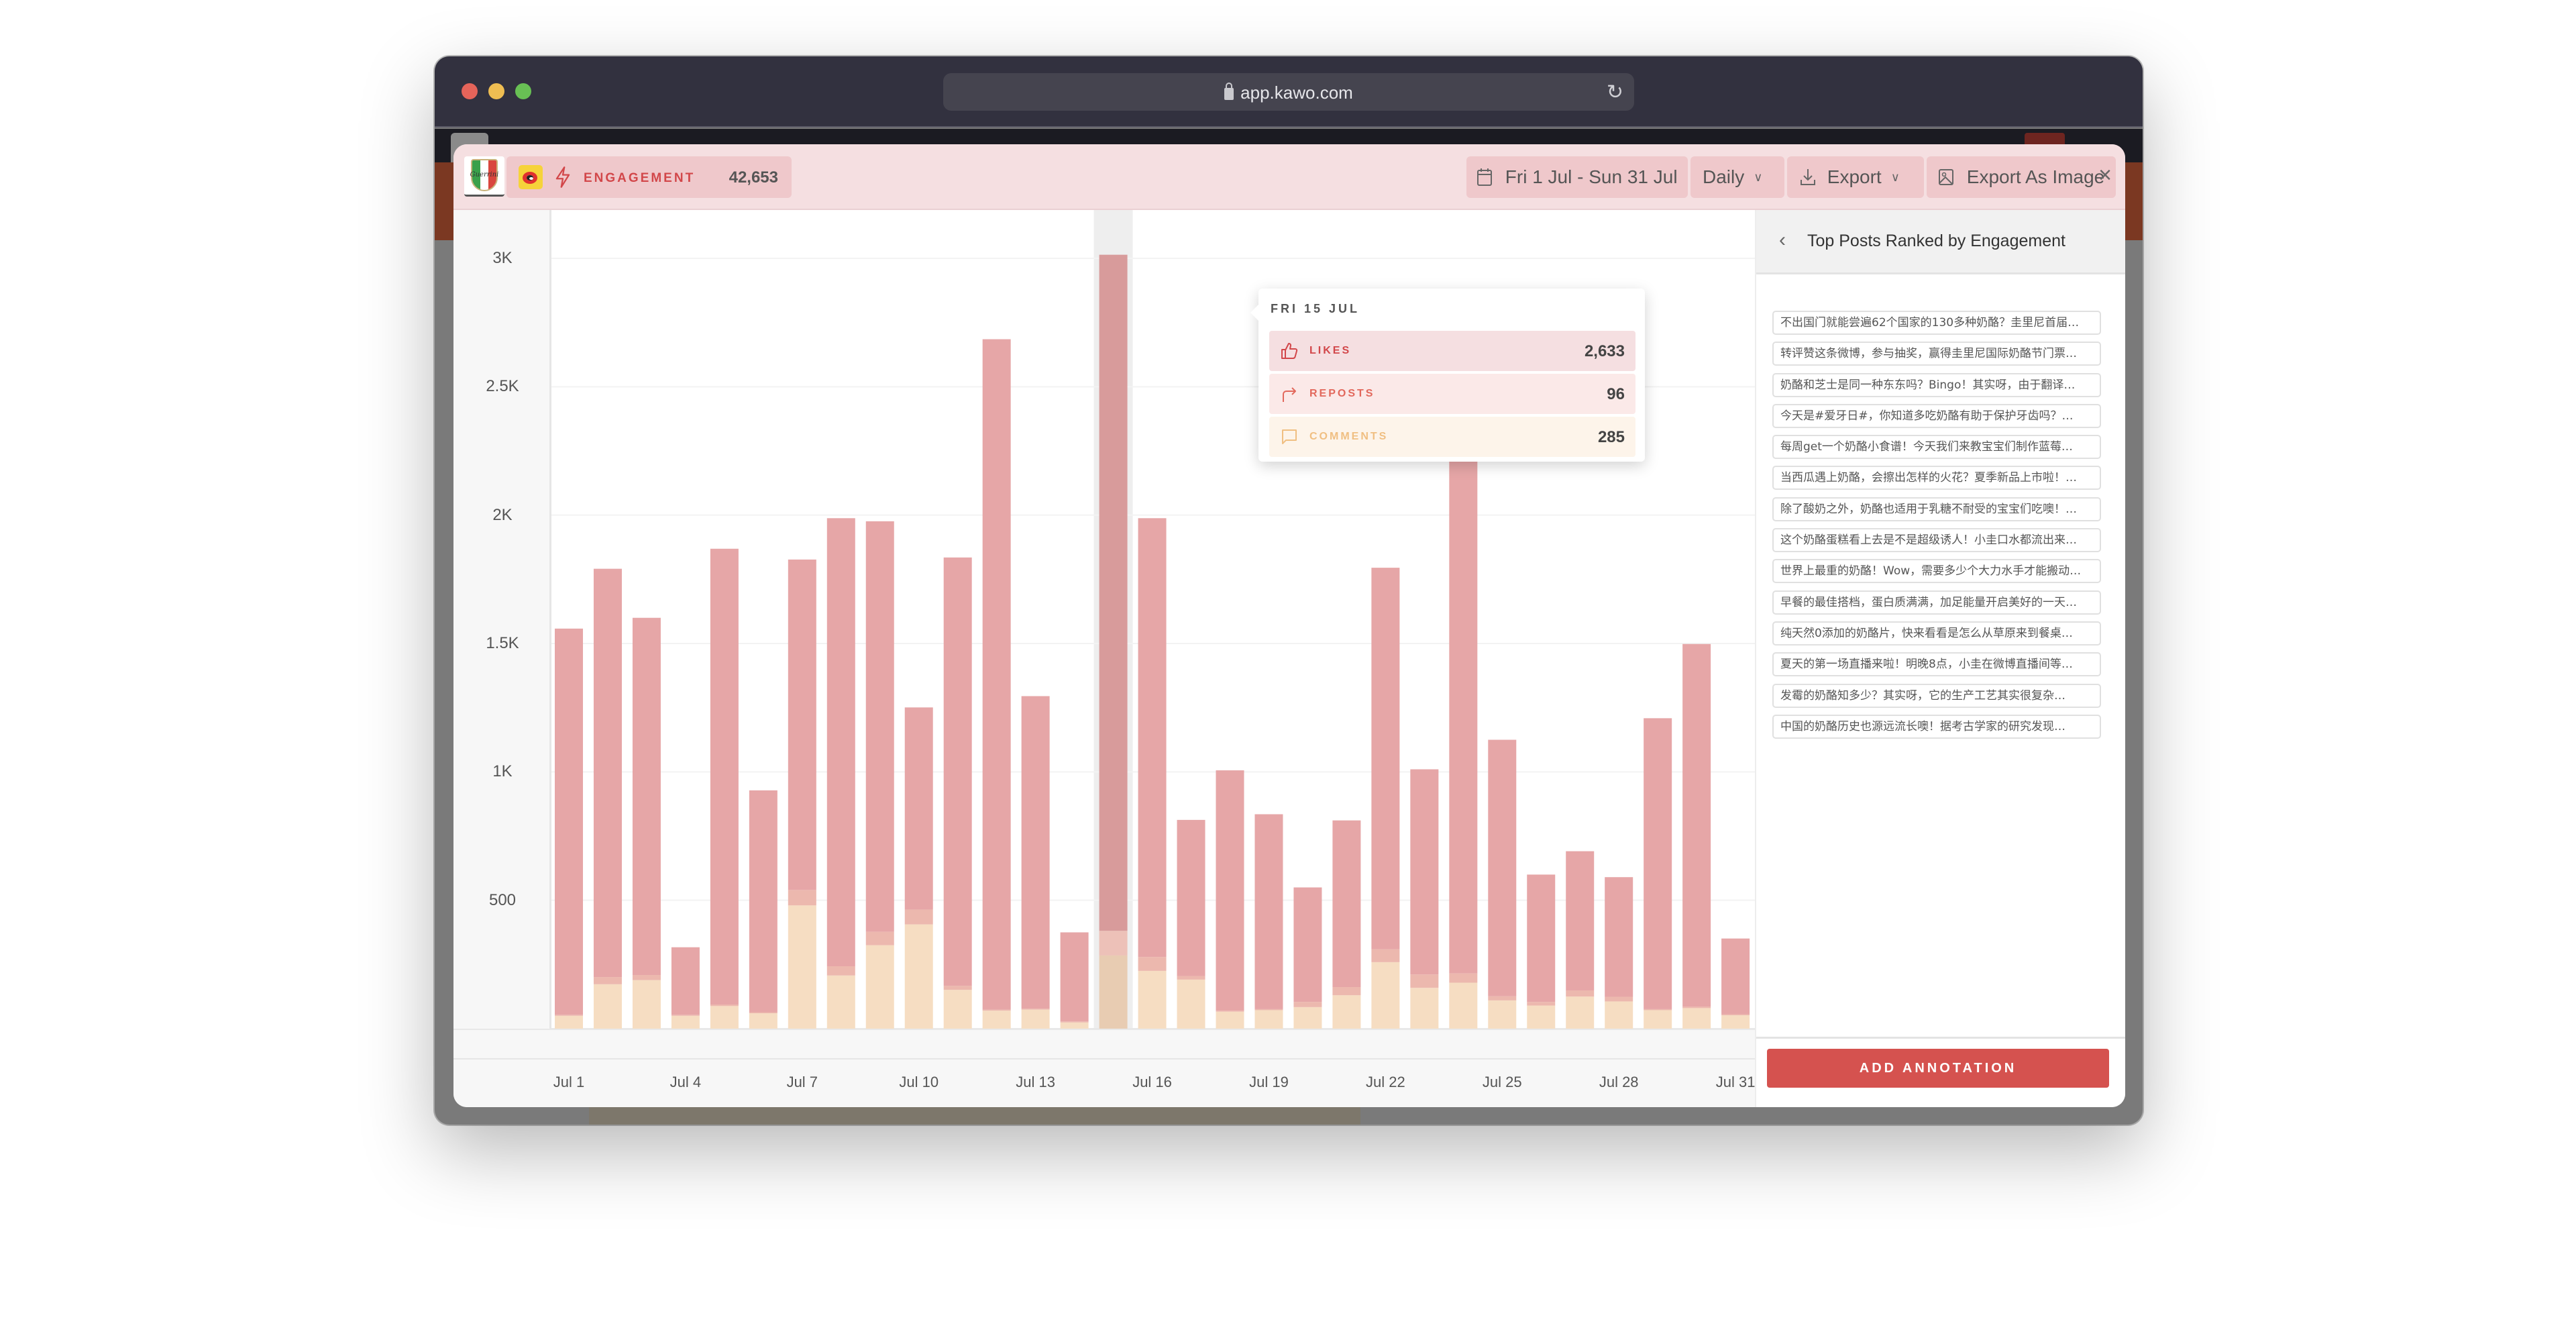 The width and height of the screenshot is (2576, 1342). I want to click on tooltip-value: 96, so click(1616, 394).